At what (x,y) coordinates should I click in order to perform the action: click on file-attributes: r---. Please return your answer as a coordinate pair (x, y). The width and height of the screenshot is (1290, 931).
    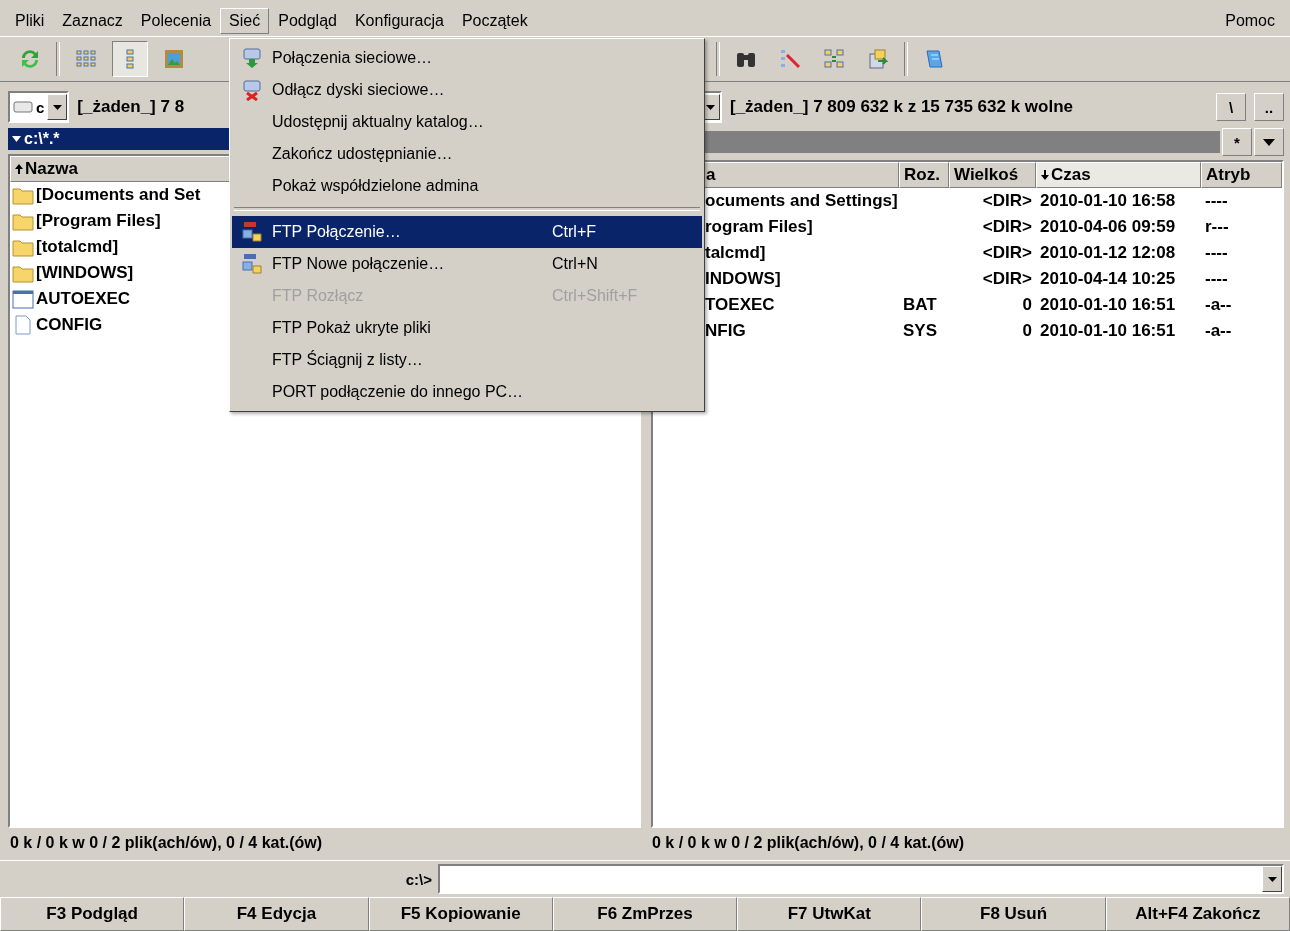
    Looking at the image, I should click on (1217, 226).